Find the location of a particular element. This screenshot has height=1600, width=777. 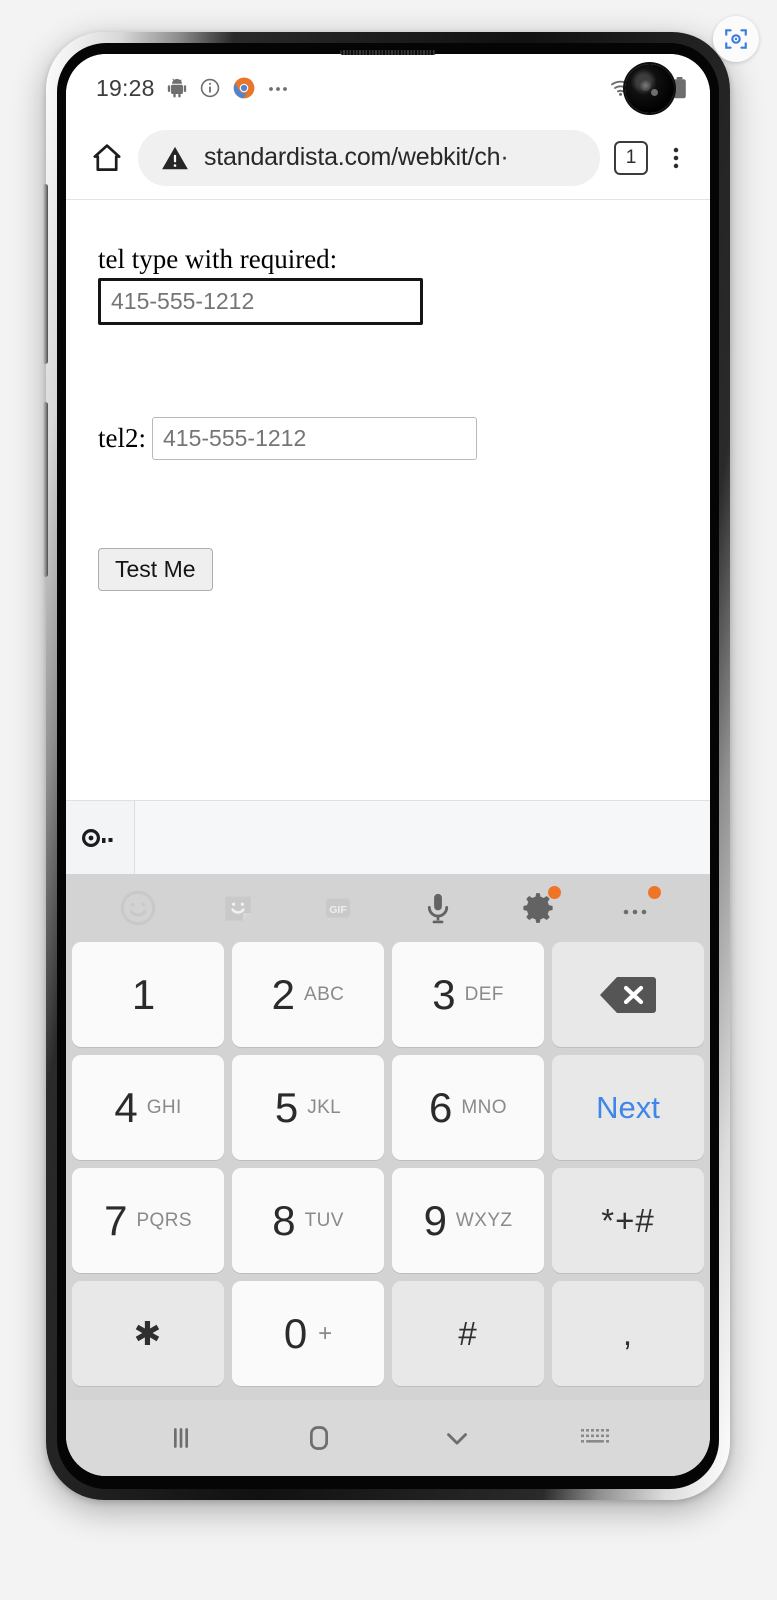

tel1-label: tel type with required: is located at coordinates (218, 259).